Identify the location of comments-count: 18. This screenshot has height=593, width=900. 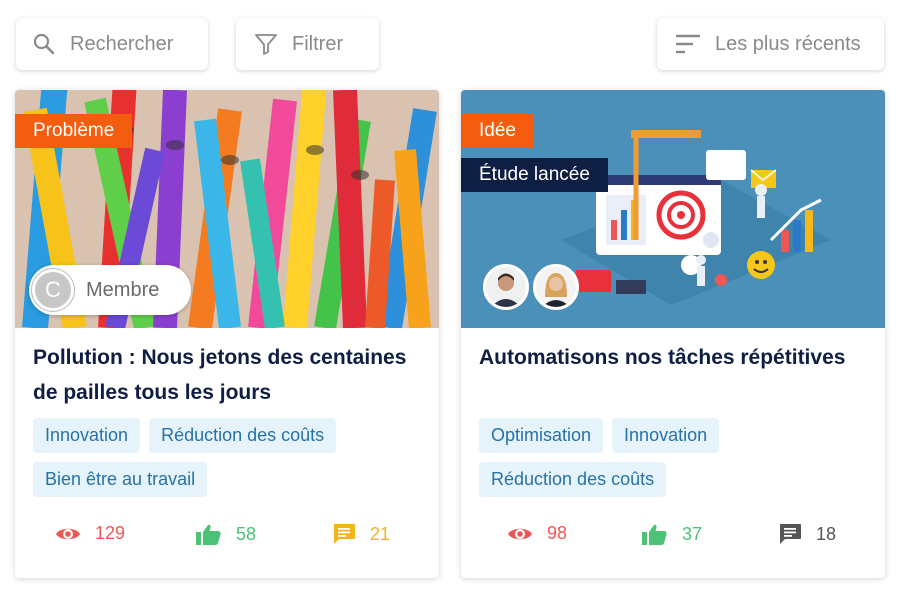
(826, 533).